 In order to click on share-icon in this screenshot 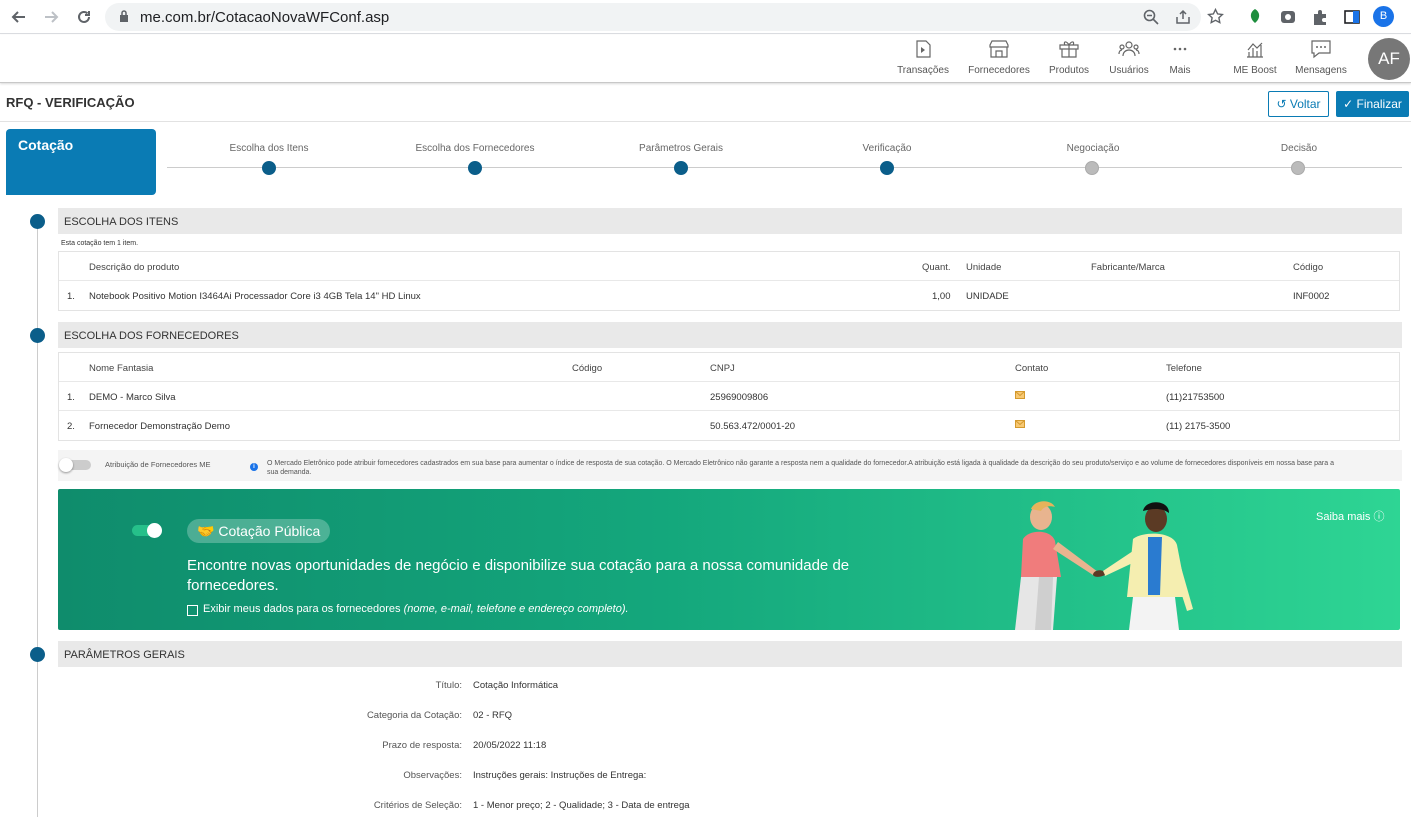, I will do `click(1183, 17)`.